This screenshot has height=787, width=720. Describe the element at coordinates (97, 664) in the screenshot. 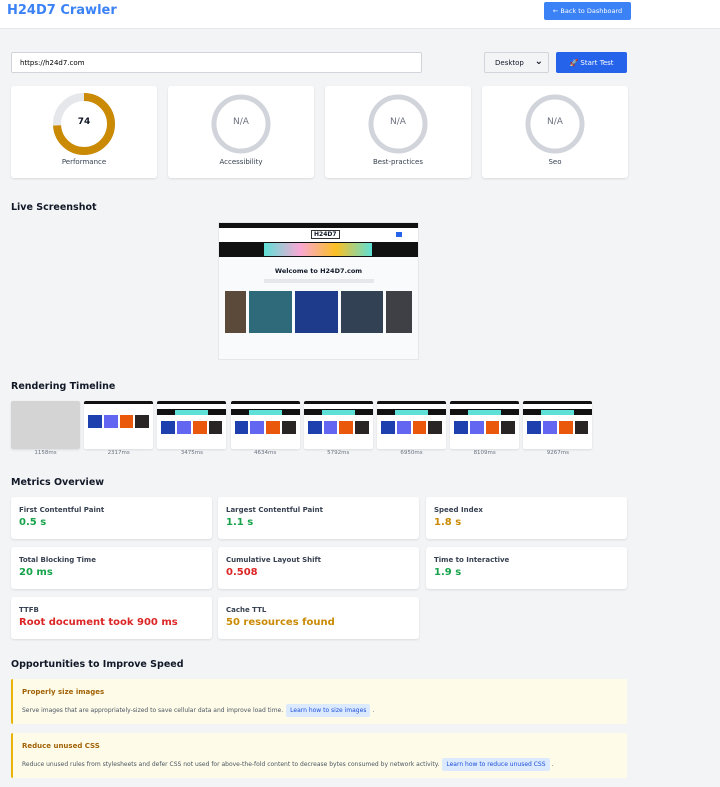

I see `opportunities-heading: Opportunities to Improve Speed` at that location.